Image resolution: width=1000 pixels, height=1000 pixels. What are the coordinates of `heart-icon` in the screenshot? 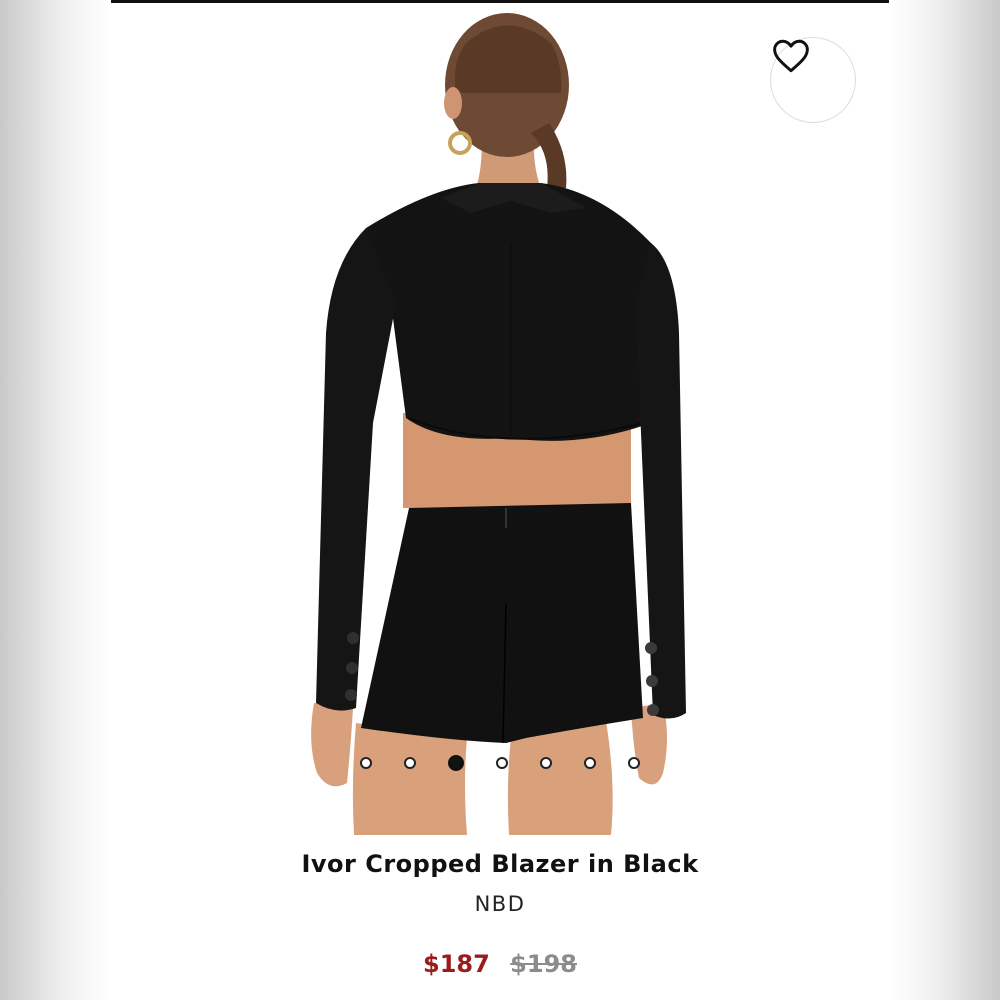 It's located at (791, 56).